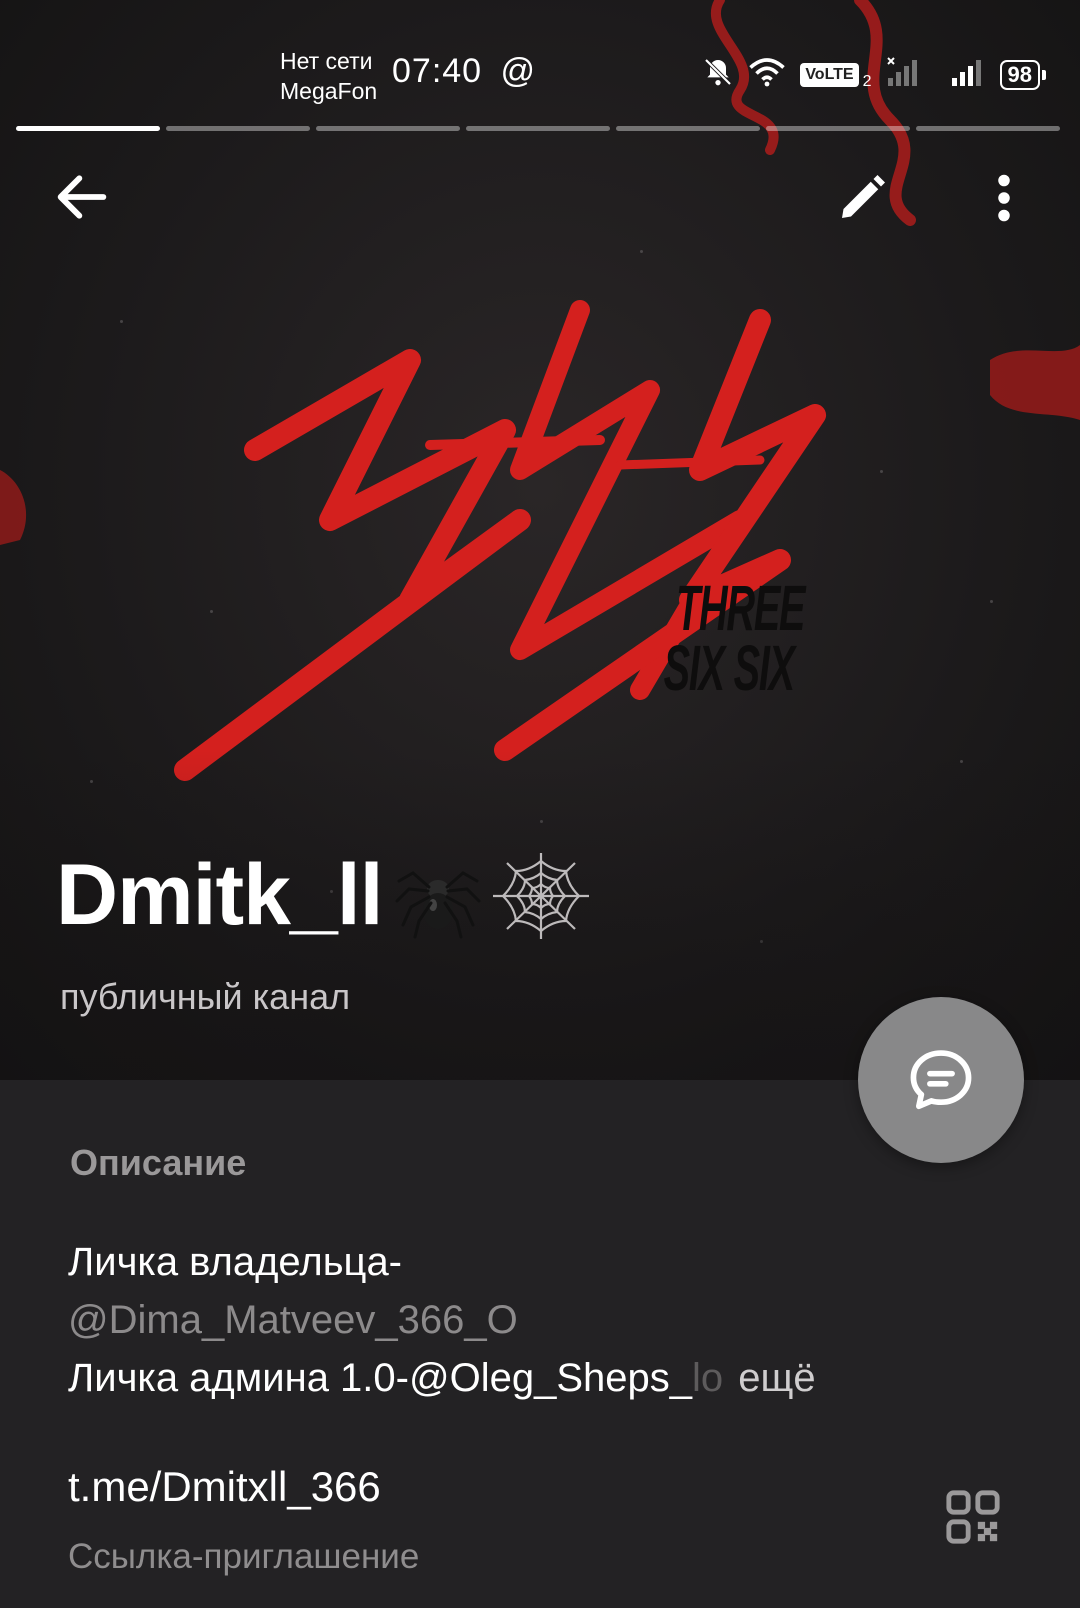 This screenshot has width=1080, height=1608. Describe the element at coordinates (867, 81) in the screenshot. I see `sim-slot-label: 2` at that location.